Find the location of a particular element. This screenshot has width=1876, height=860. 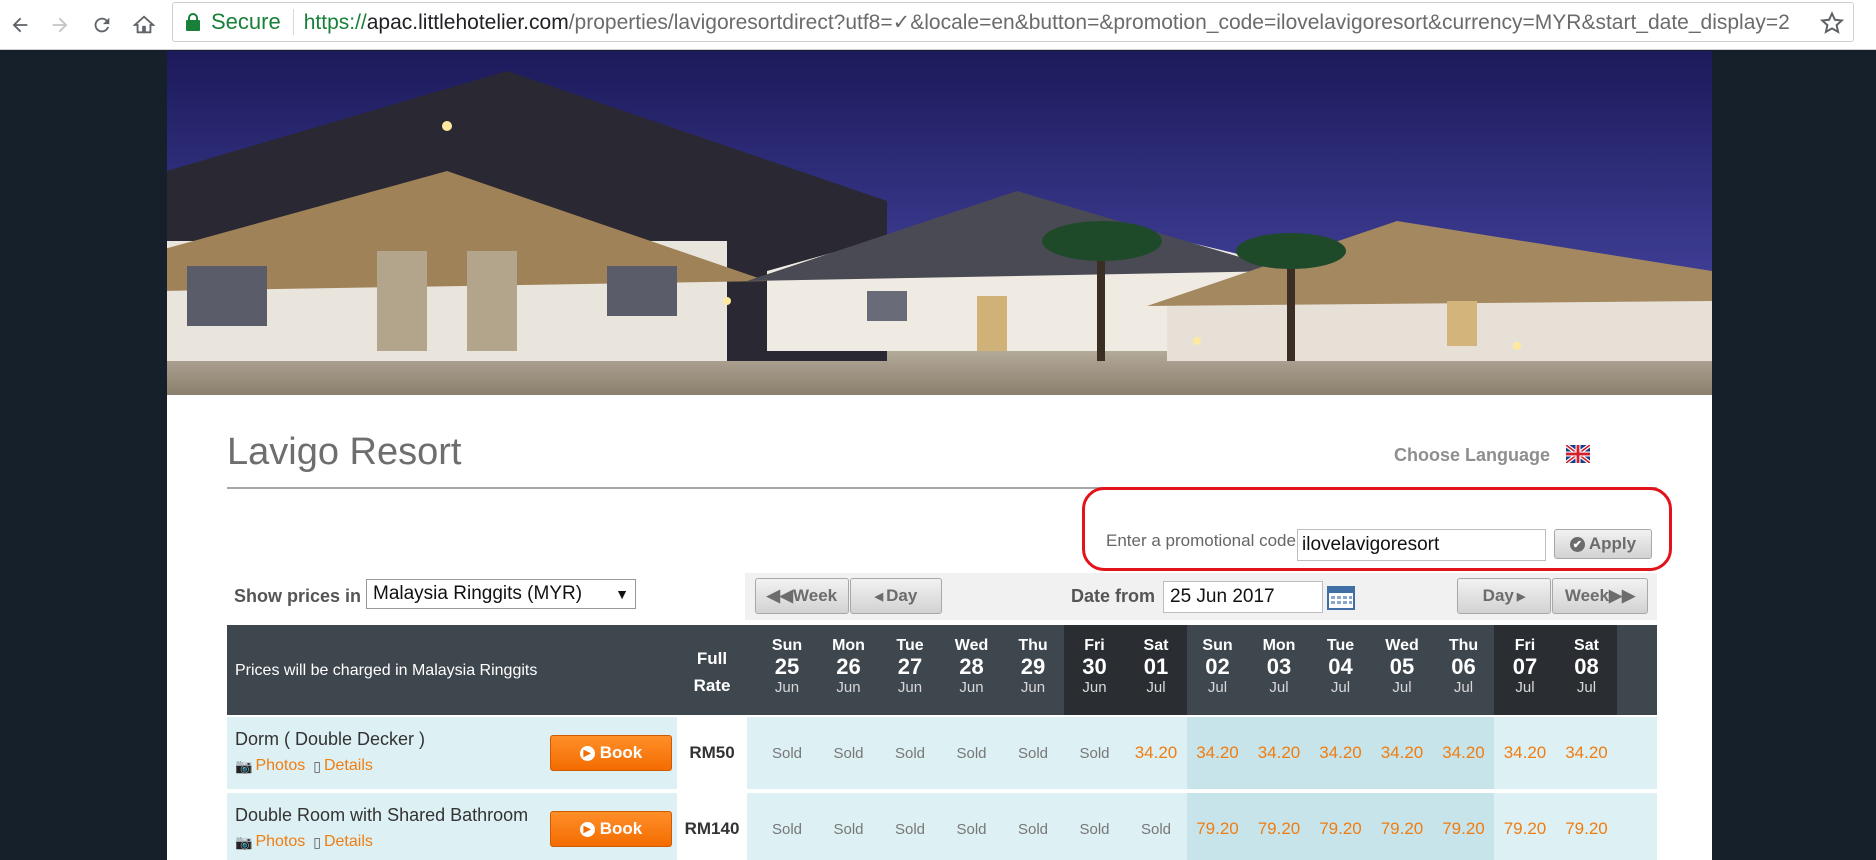

day-of-week: Sun is located at coordinates (1217, 645).